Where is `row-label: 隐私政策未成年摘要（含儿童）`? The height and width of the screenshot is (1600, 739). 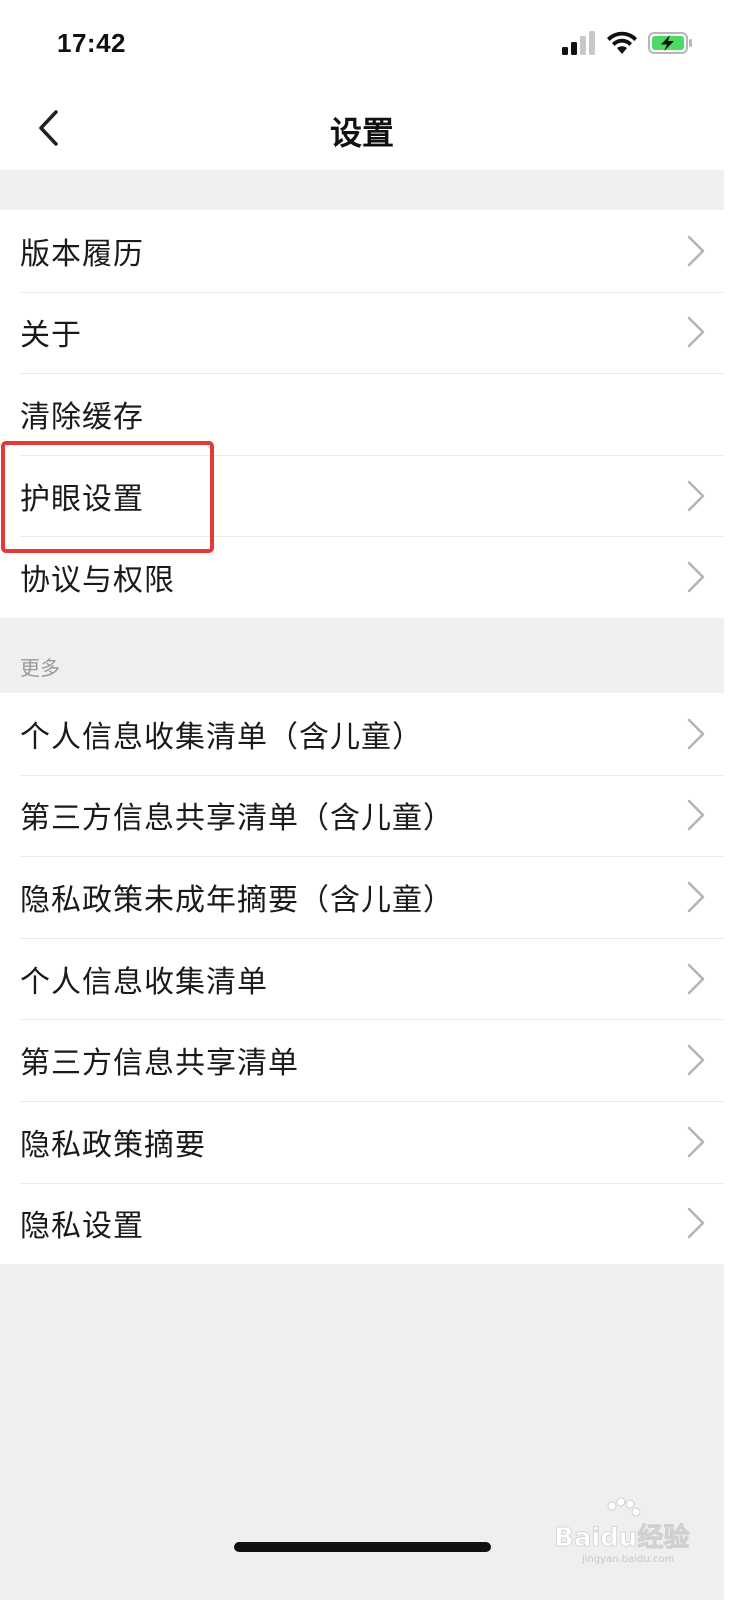
row-label: 隐私政策未成年摘要（含儿童） is located at coordinates (237, 900).